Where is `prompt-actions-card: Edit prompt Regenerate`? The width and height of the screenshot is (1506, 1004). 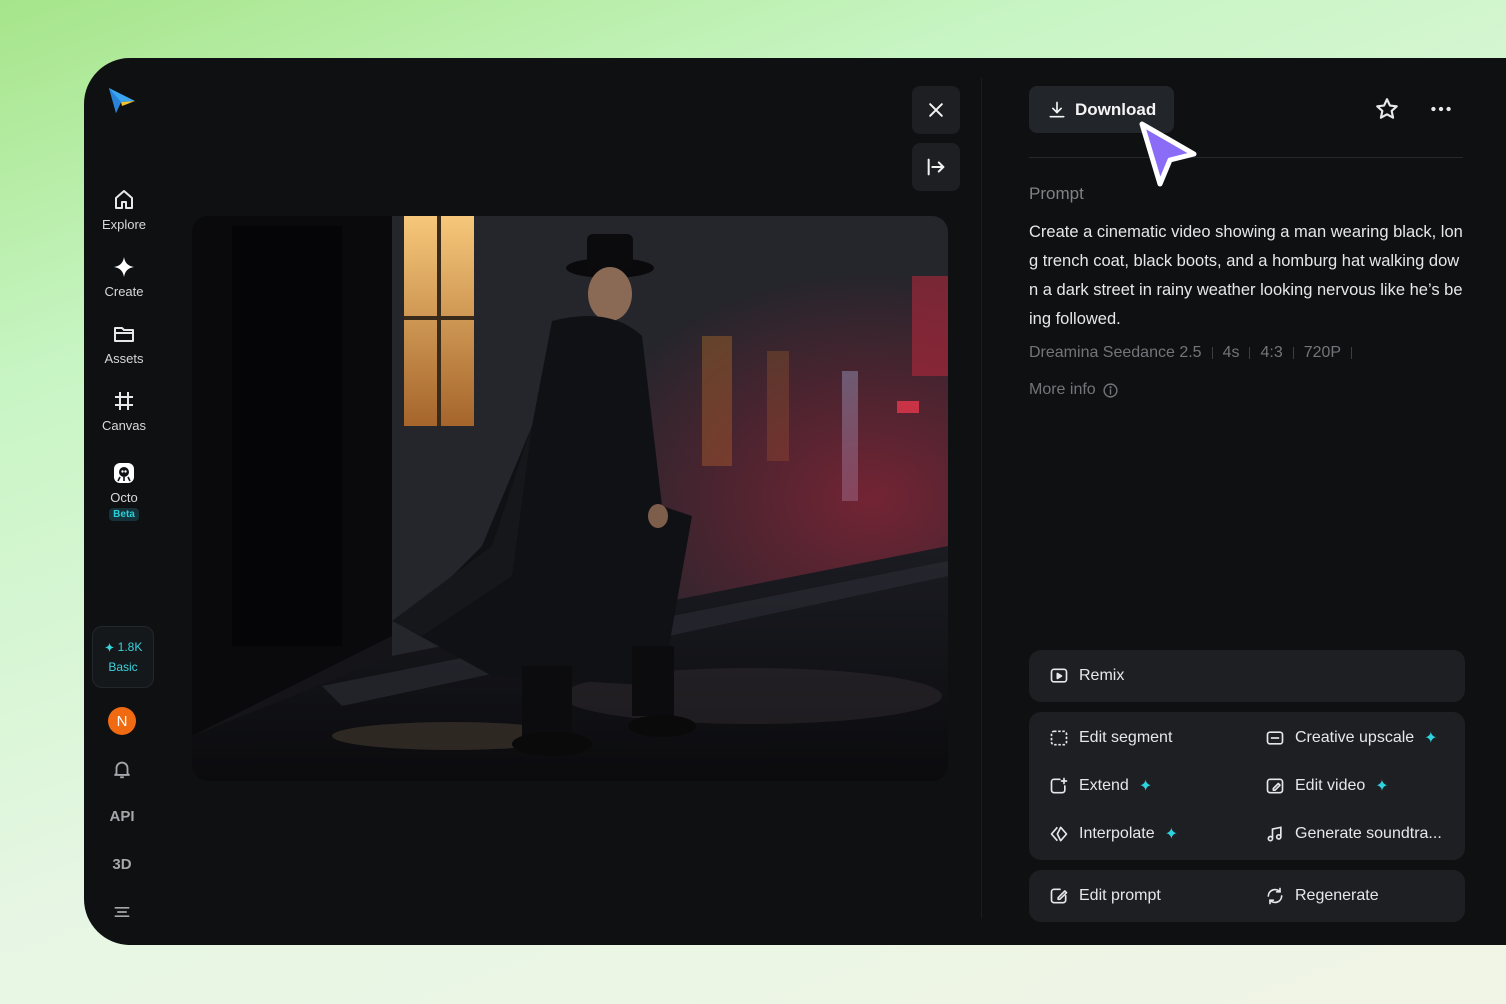
prompt-actions-card: Edit prompt Regenerate is located at coordinates (1247, 896).